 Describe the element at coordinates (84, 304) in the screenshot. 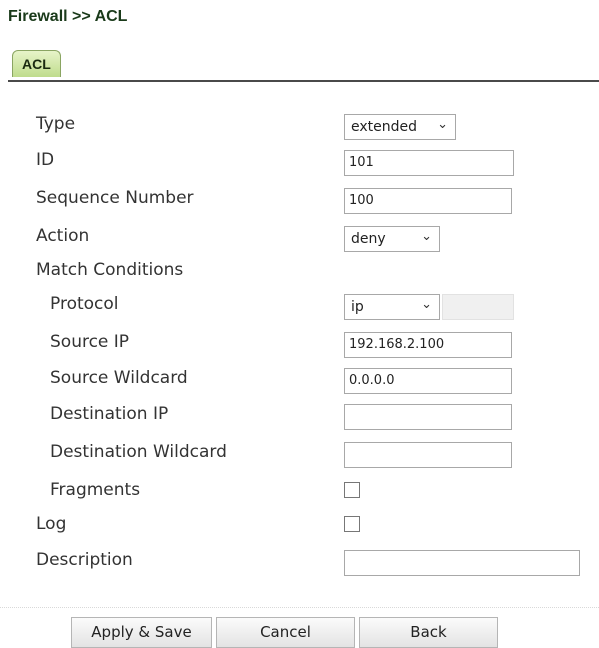

I see `protocol-label: Protocol` at that location.